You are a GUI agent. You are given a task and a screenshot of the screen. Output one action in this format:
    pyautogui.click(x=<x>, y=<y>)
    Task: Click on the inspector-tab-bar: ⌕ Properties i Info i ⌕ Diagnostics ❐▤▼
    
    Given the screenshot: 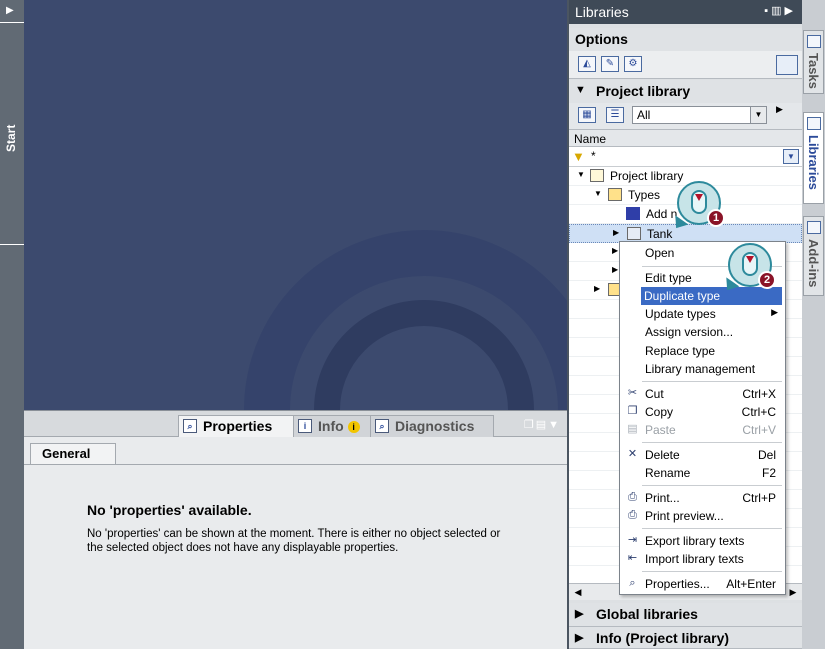 What is the action you would take?
    pyautogui.click(x=295, y=424)
    